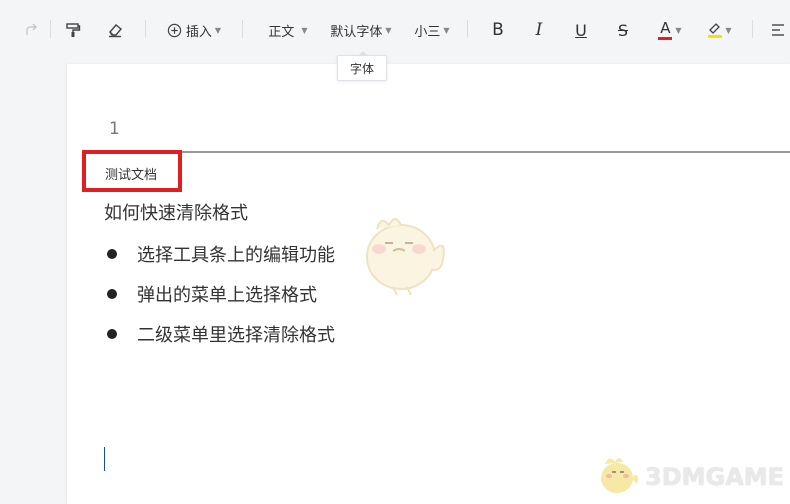 The image size is (790, 504). I want to click on font-size-select: 小三 ▼, so click(432, 30).